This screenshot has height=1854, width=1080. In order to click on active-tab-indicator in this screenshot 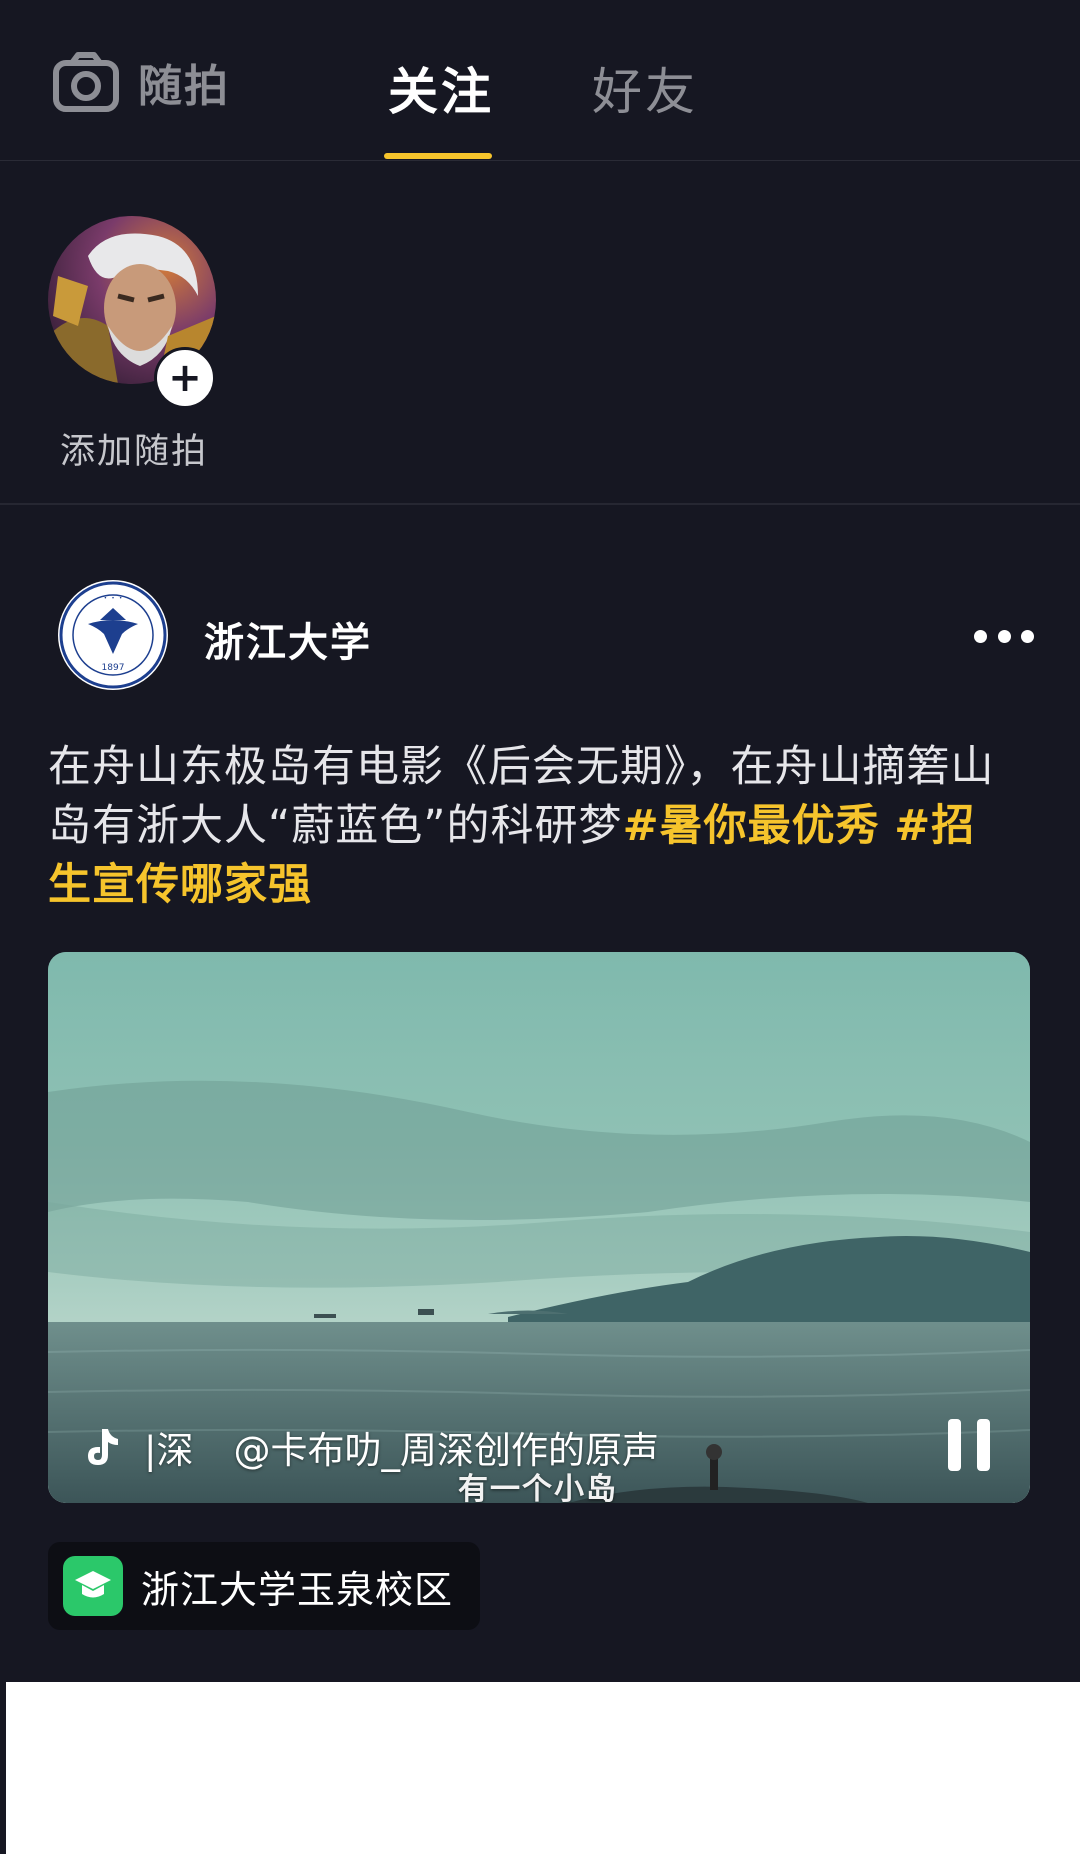, I will do `click(438, 156)`.